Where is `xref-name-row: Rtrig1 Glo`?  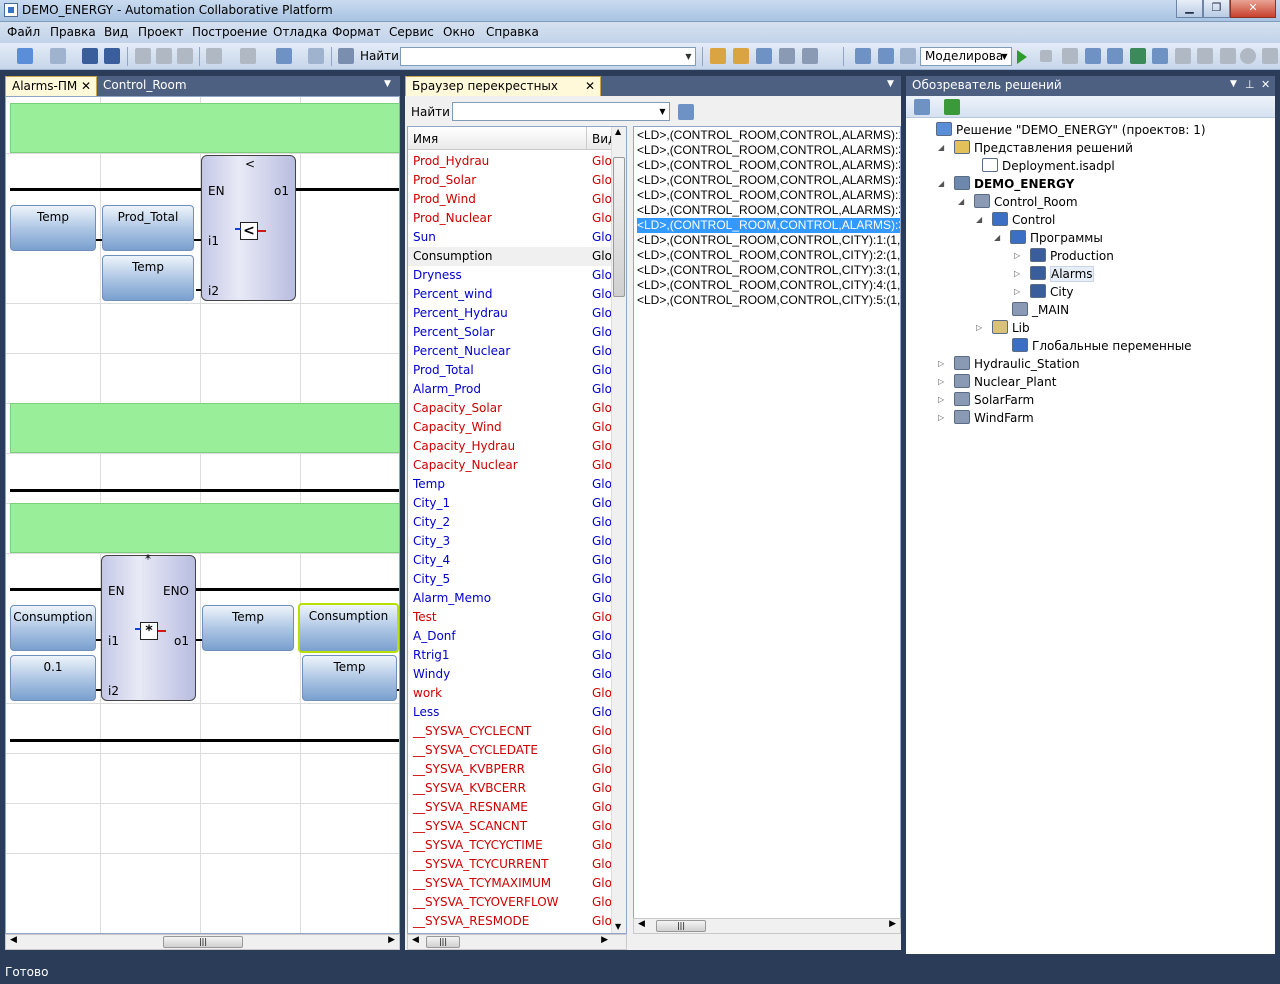
xref-name-row: Rtrig1 Glo is located at coordinates (510, 655).